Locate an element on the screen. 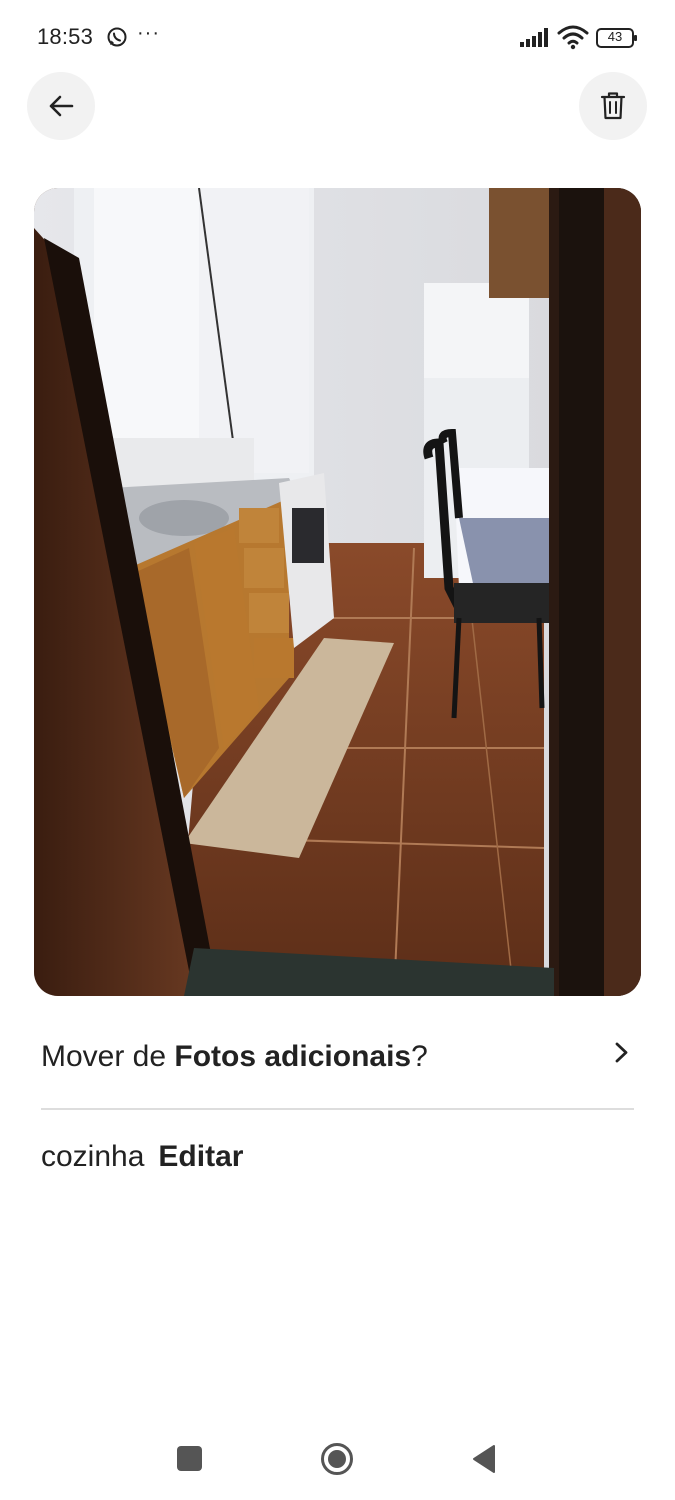  wifi-icon is located at coordinates (573, 37).